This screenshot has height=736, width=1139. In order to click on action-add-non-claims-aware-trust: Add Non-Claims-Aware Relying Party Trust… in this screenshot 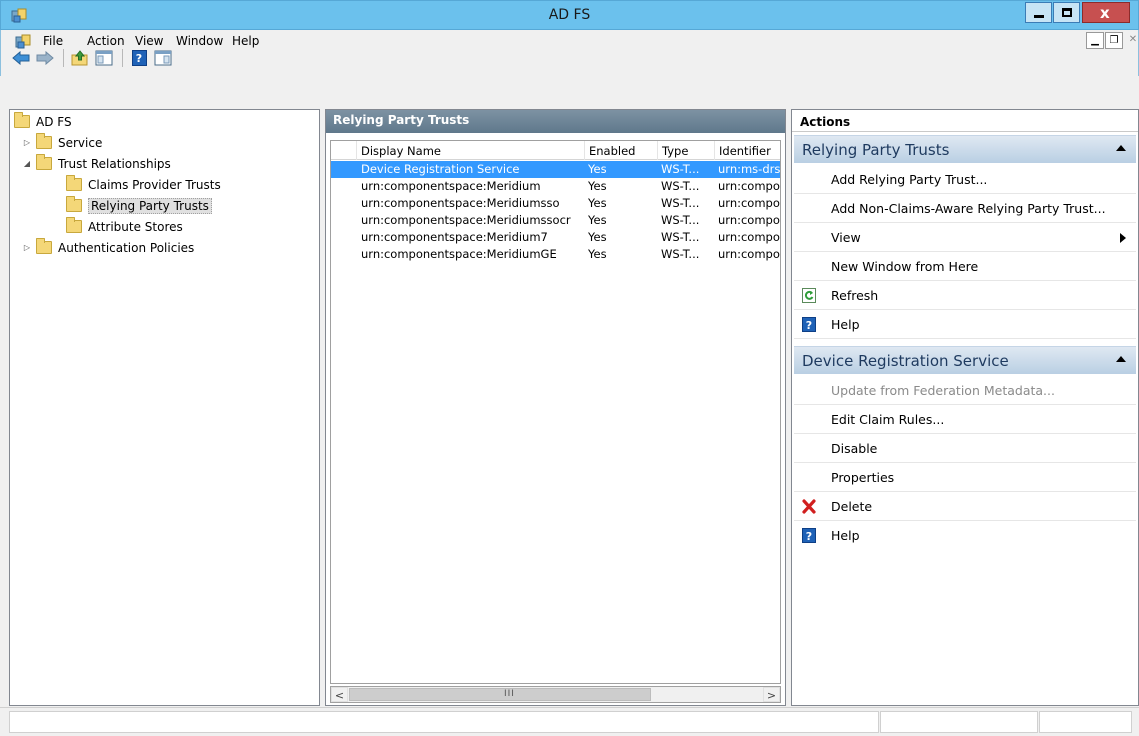, I will do `click(965, 208)`.